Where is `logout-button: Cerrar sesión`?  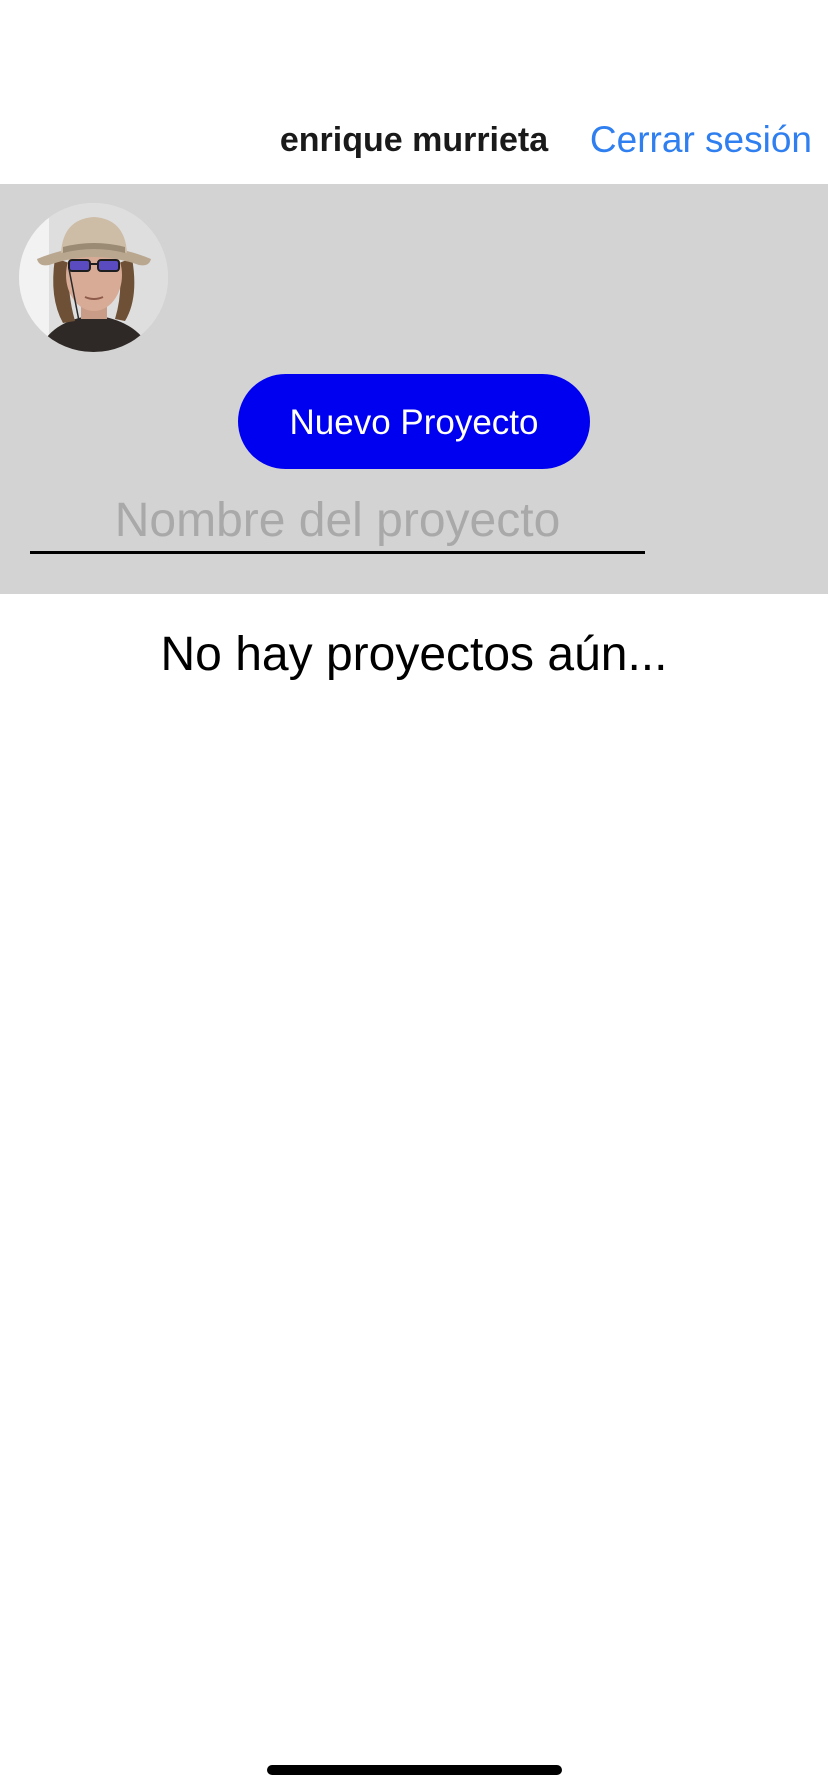
logout-button: Cerrar sesión is located at coordinates (701, 140).